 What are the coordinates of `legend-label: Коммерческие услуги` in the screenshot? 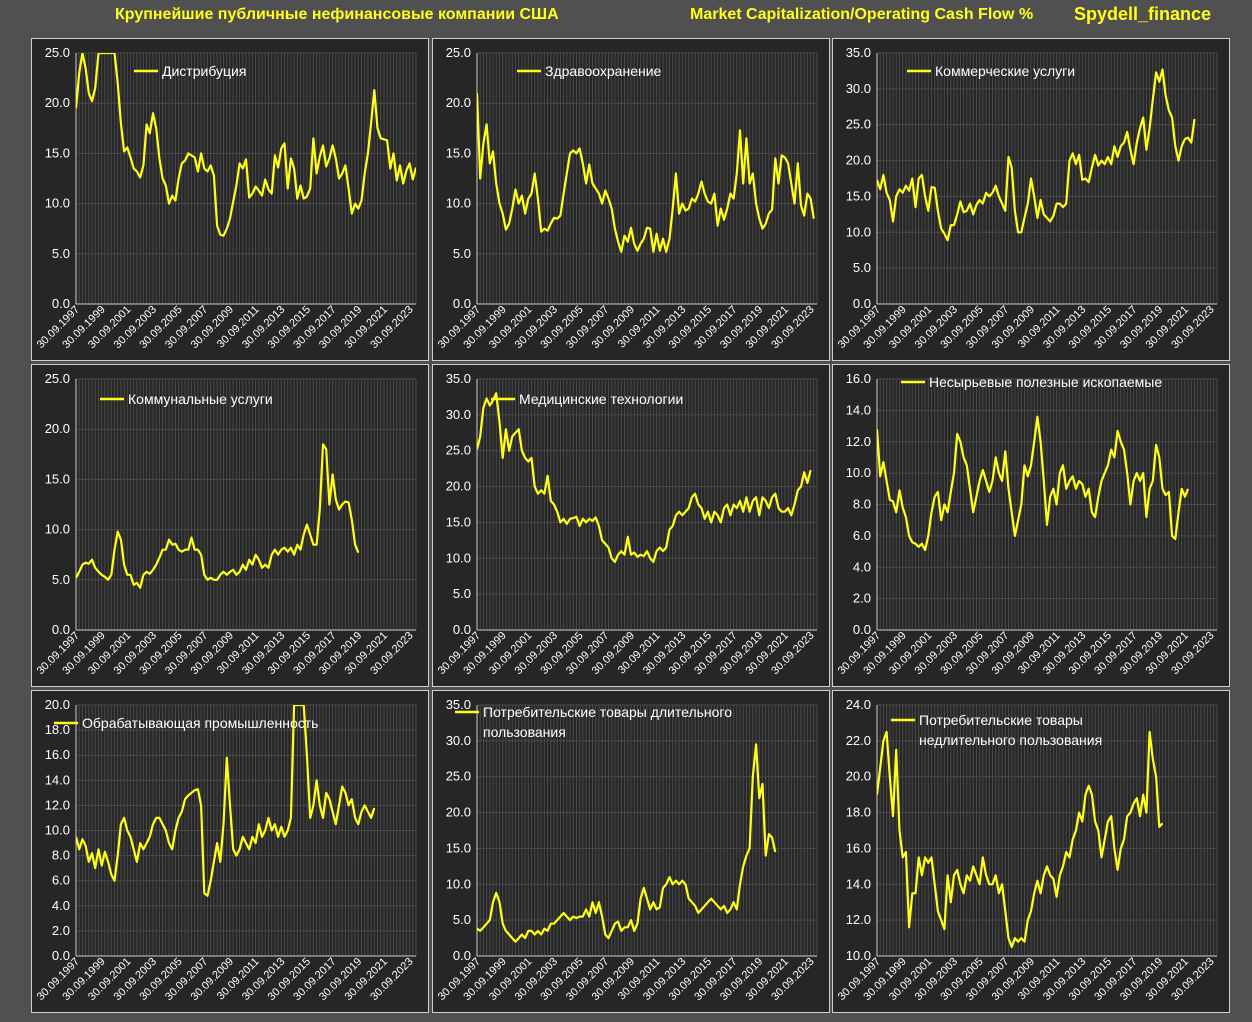 It's located at (1005, 71).